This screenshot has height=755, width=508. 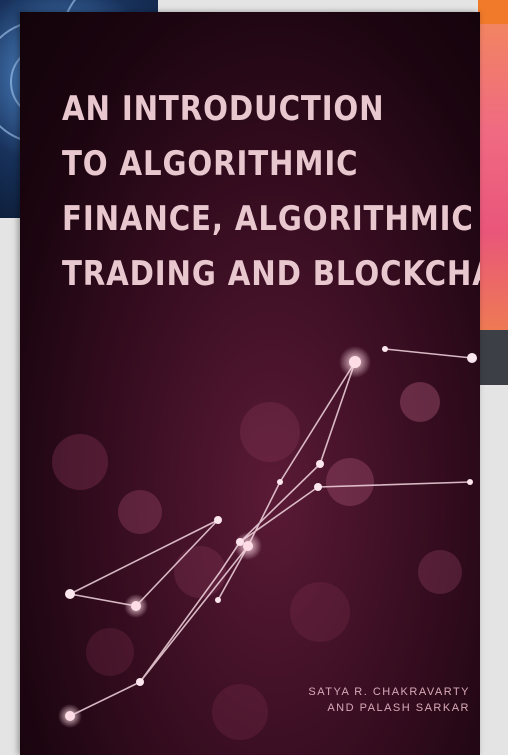 What do you see at coordinates (398, 708) in the screenshot?
I see `author-line: AND PALASH SARKAR` at bounding box center [398, 708].